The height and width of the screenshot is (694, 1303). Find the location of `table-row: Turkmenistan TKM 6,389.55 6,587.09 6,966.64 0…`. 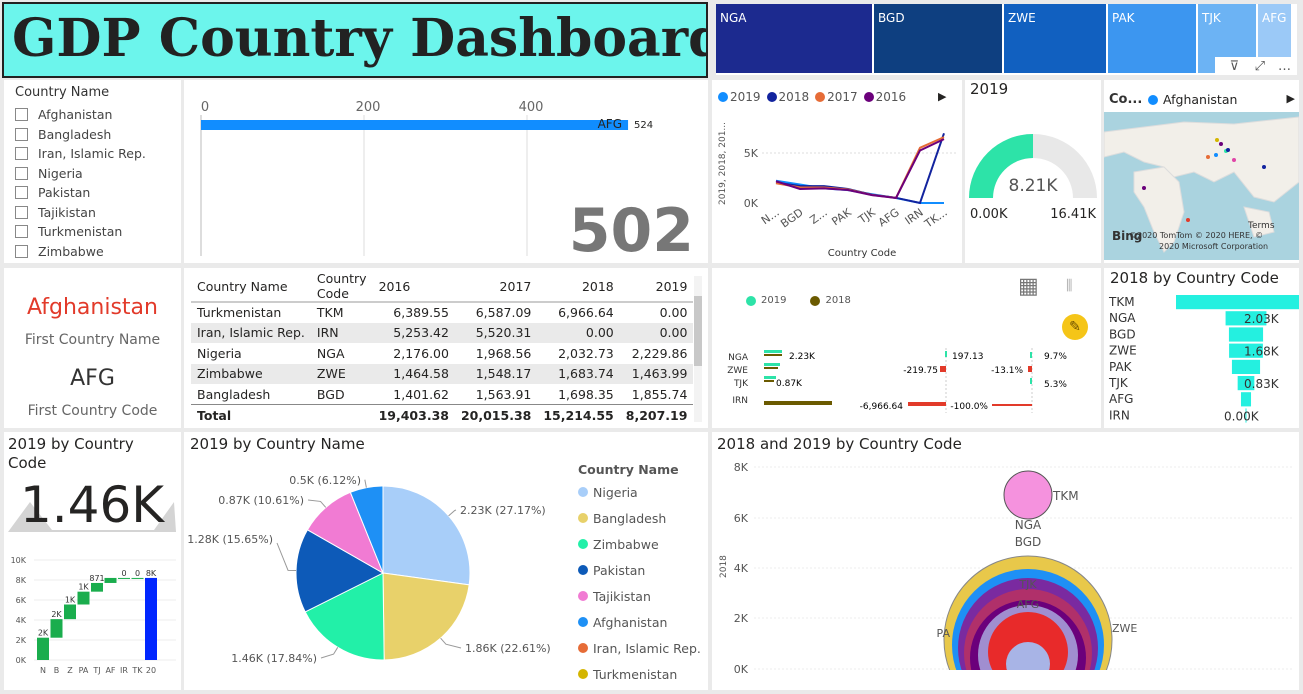

table-row: Turkmenistan TKM 6,389.55 6,587.09 6,966.64 0… is located at coordinates (442, 312).